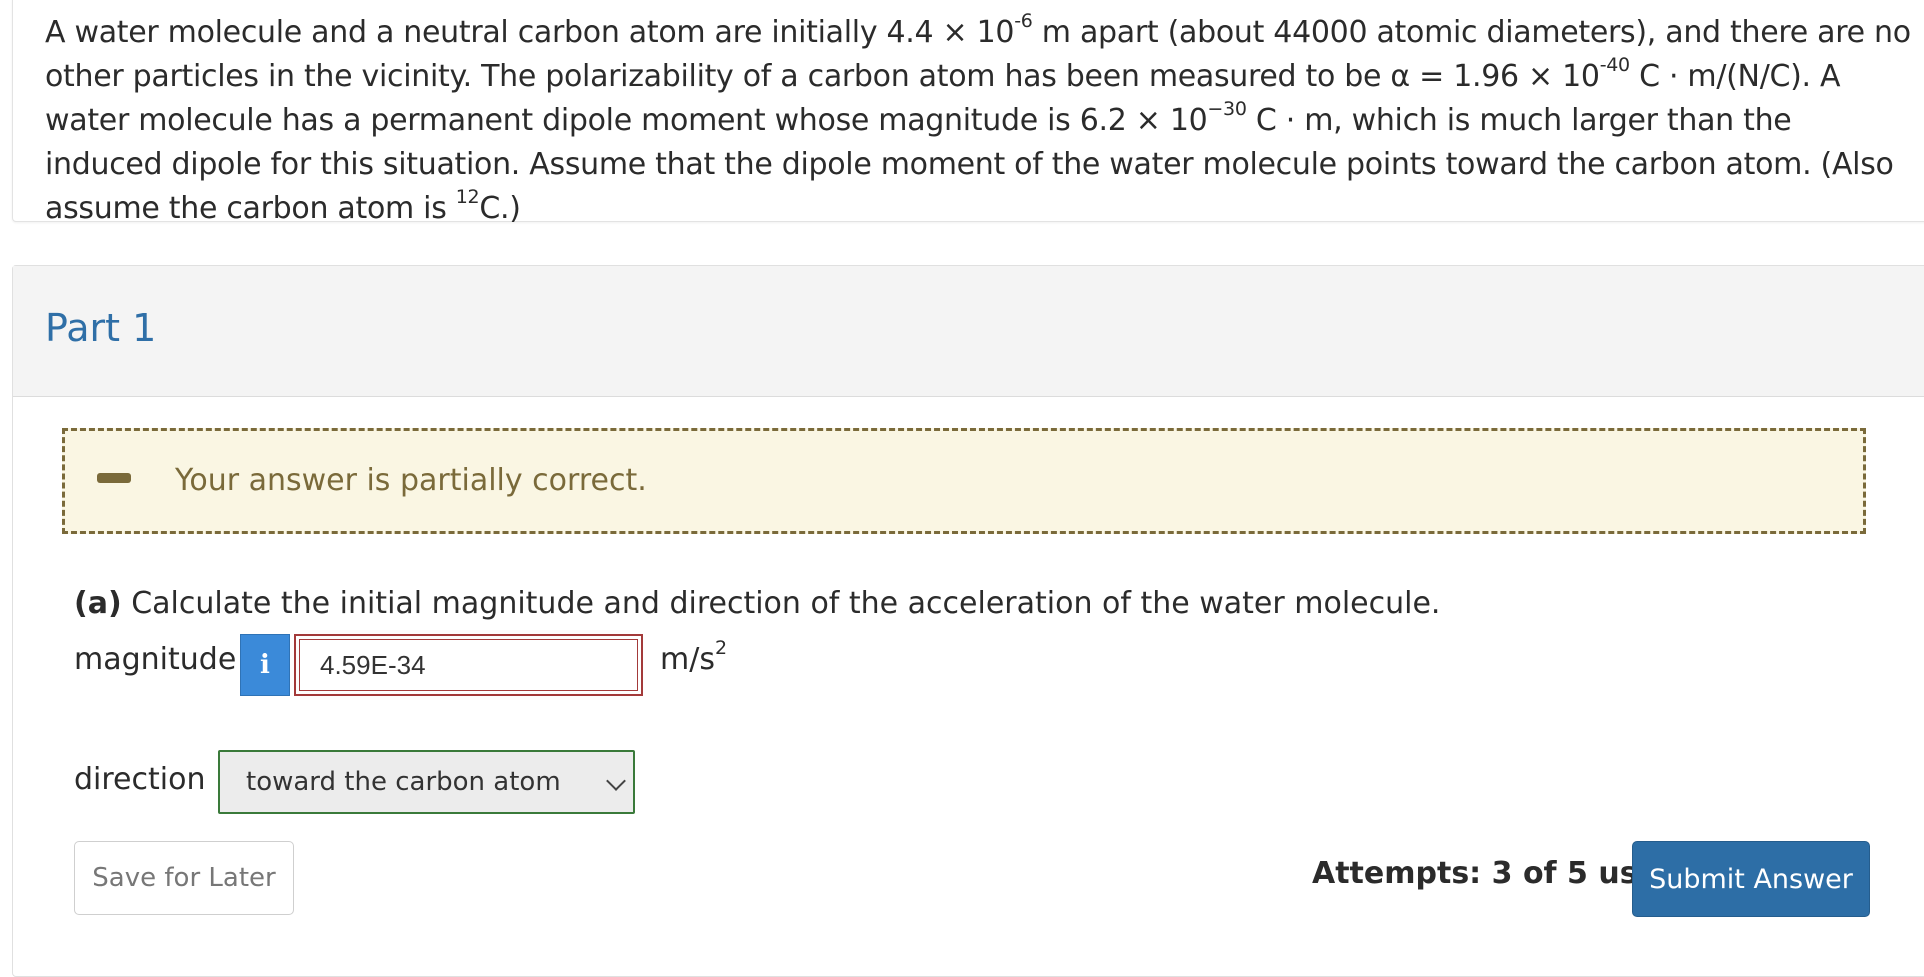 The width and height of the screenshot is (1924, 977). I want to click on magnitude-label: magnitude, so click(155, 659).